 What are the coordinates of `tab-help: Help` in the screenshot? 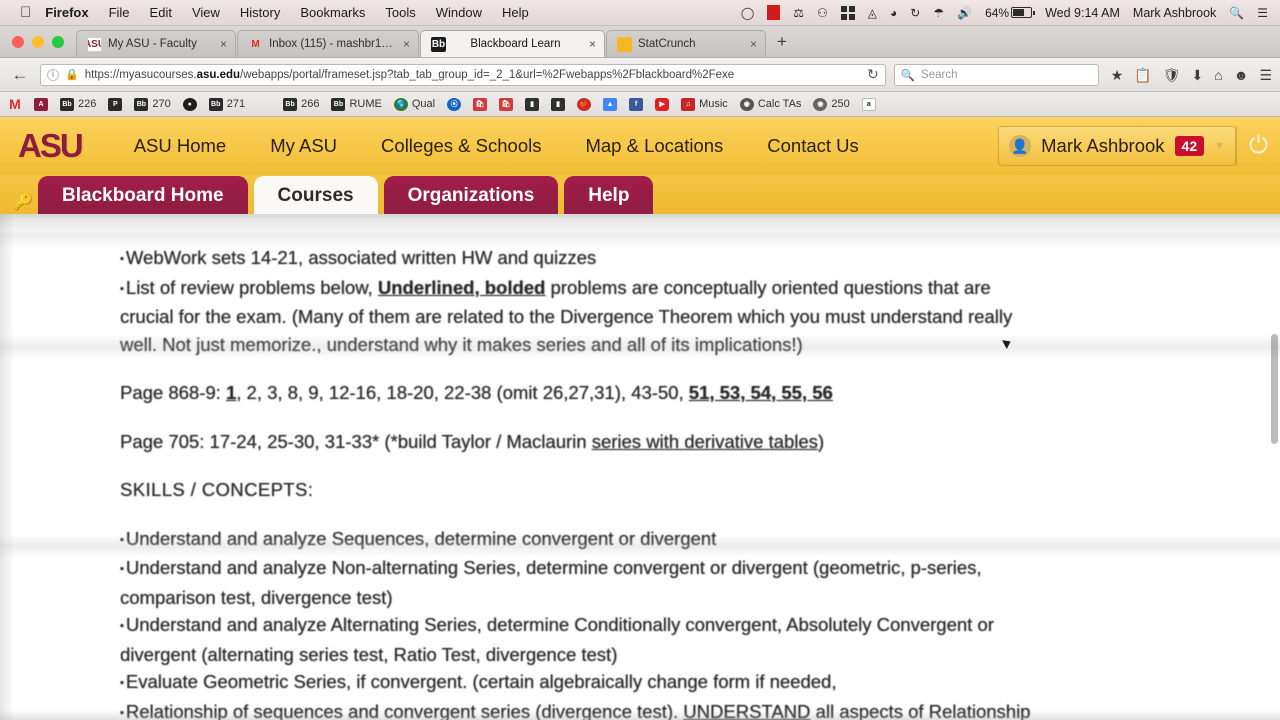 It's located at (609, 196).